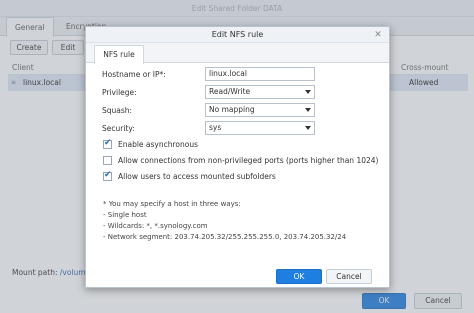 Image resolution: width=474 pixels, height=313 pixels. I want to click on security-value: sys, so click(215, 127).